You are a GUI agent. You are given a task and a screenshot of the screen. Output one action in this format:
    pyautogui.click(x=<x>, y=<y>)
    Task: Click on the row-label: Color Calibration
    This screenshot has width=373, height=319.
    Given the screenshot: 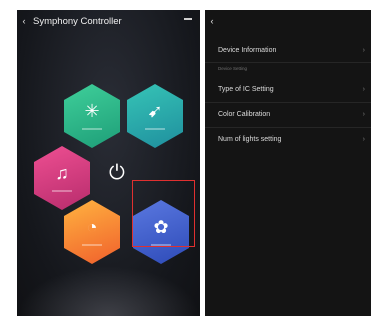 What is the action you would take?
    pyautogui.click(x=244, y=114)
    